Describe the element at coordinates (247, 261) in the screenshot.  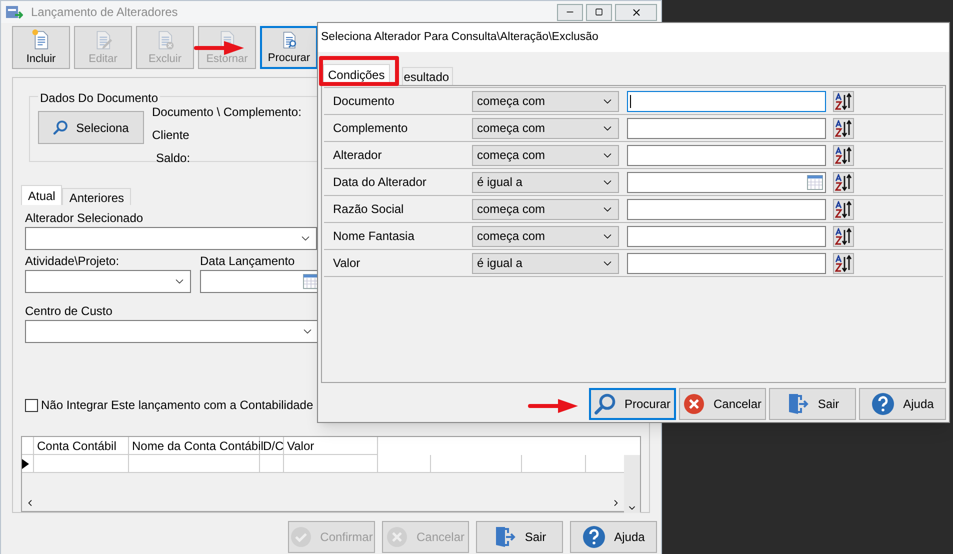
I see `field-label: Data Lançamento` at that location.